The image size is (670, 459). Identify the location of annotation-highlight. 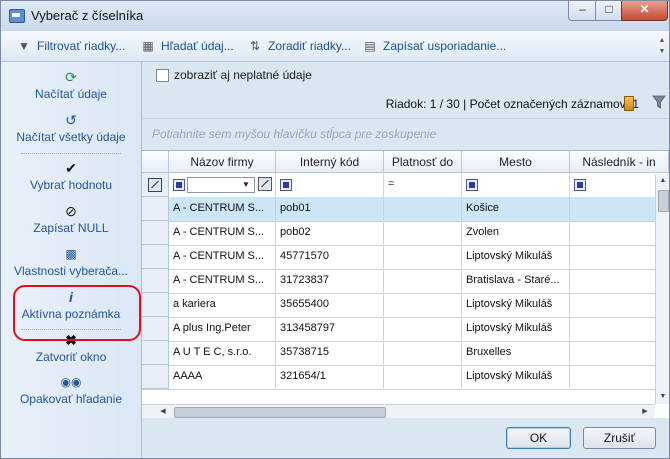
(77, 313).